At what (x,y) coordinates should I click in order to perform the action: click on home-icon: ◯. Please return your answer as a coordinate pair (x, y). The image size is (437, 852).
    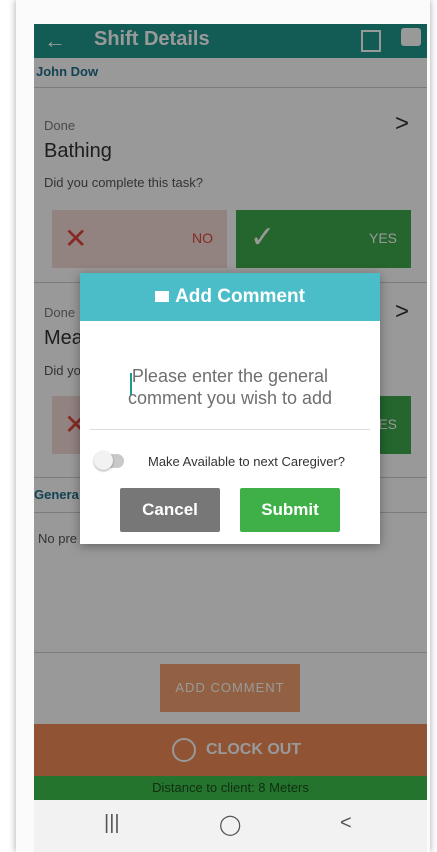
    Looking at the image, I should click on (230, 824).